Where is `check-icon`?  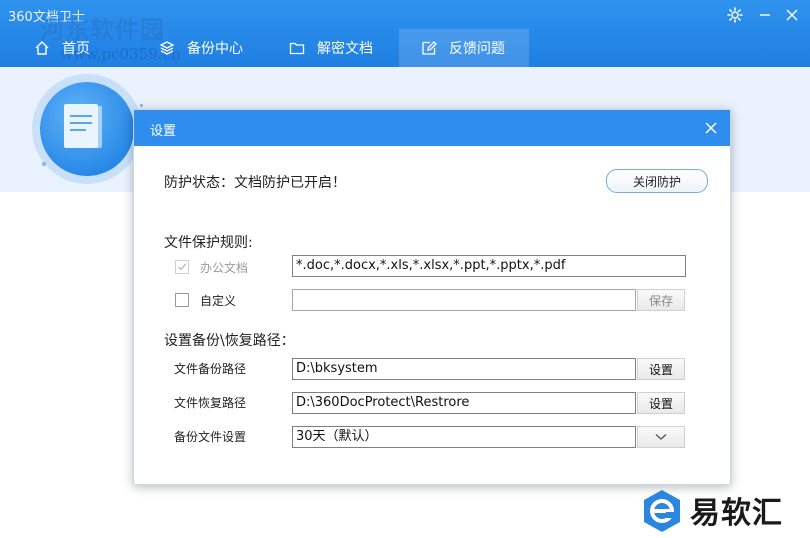
check-icon is located at coordinates (182, 267).